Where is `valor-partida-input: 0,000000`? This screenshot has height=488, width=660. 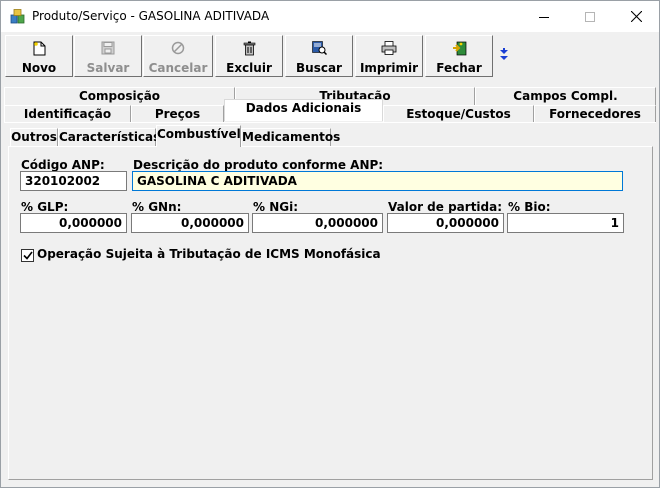
valor-partida-input: 0,000000 is located at coordinates (445, 223).